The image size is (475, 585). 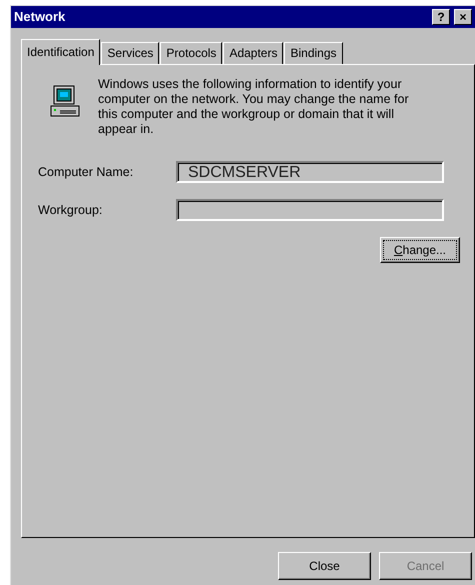 What do you see at coordinates (463, 17) in the screenshot?
I see `close-button: ×` at bounding box center [463, 17].